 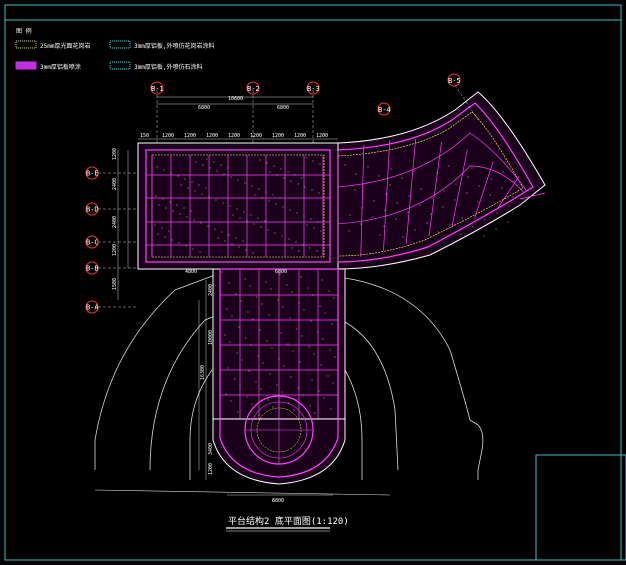 I want to click on curved-wing, so click(x=441, y=180).